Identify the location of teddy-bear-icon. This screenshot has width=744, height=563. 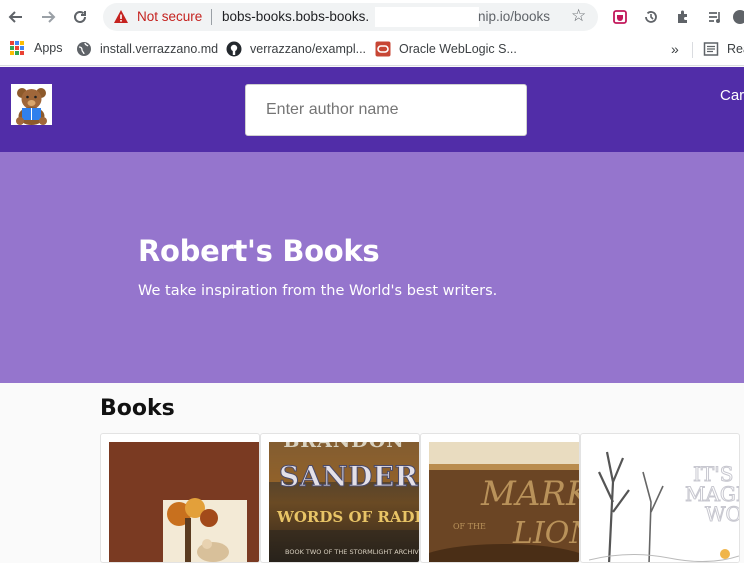
(31, 106).